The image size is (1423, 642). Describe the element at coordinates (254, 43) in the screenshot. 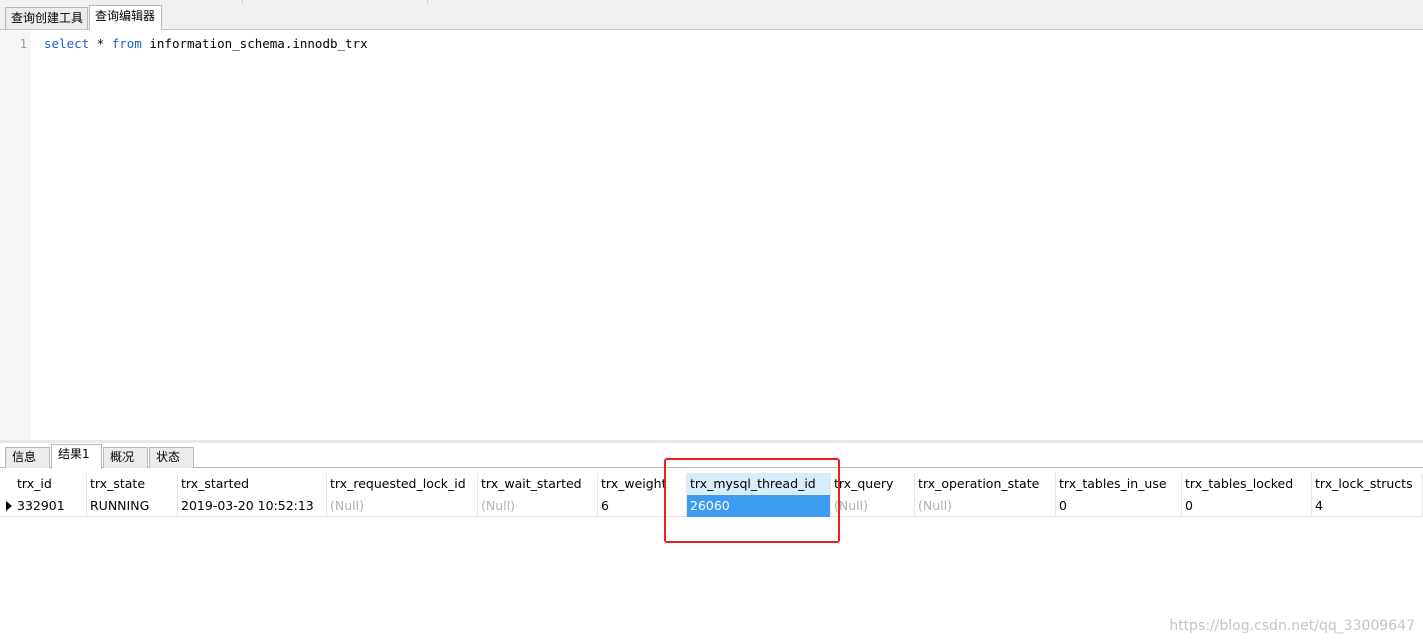

I see `code-table-name: information_schema.innodb_trx` at that location.